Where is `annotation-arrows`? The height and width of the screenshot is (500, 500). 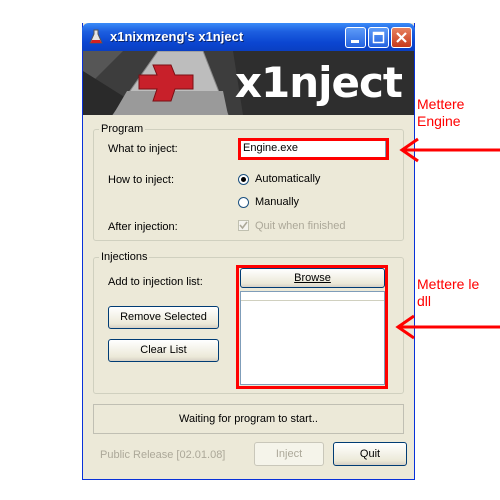
annotation-arrows is located at coordinates (447, 238).